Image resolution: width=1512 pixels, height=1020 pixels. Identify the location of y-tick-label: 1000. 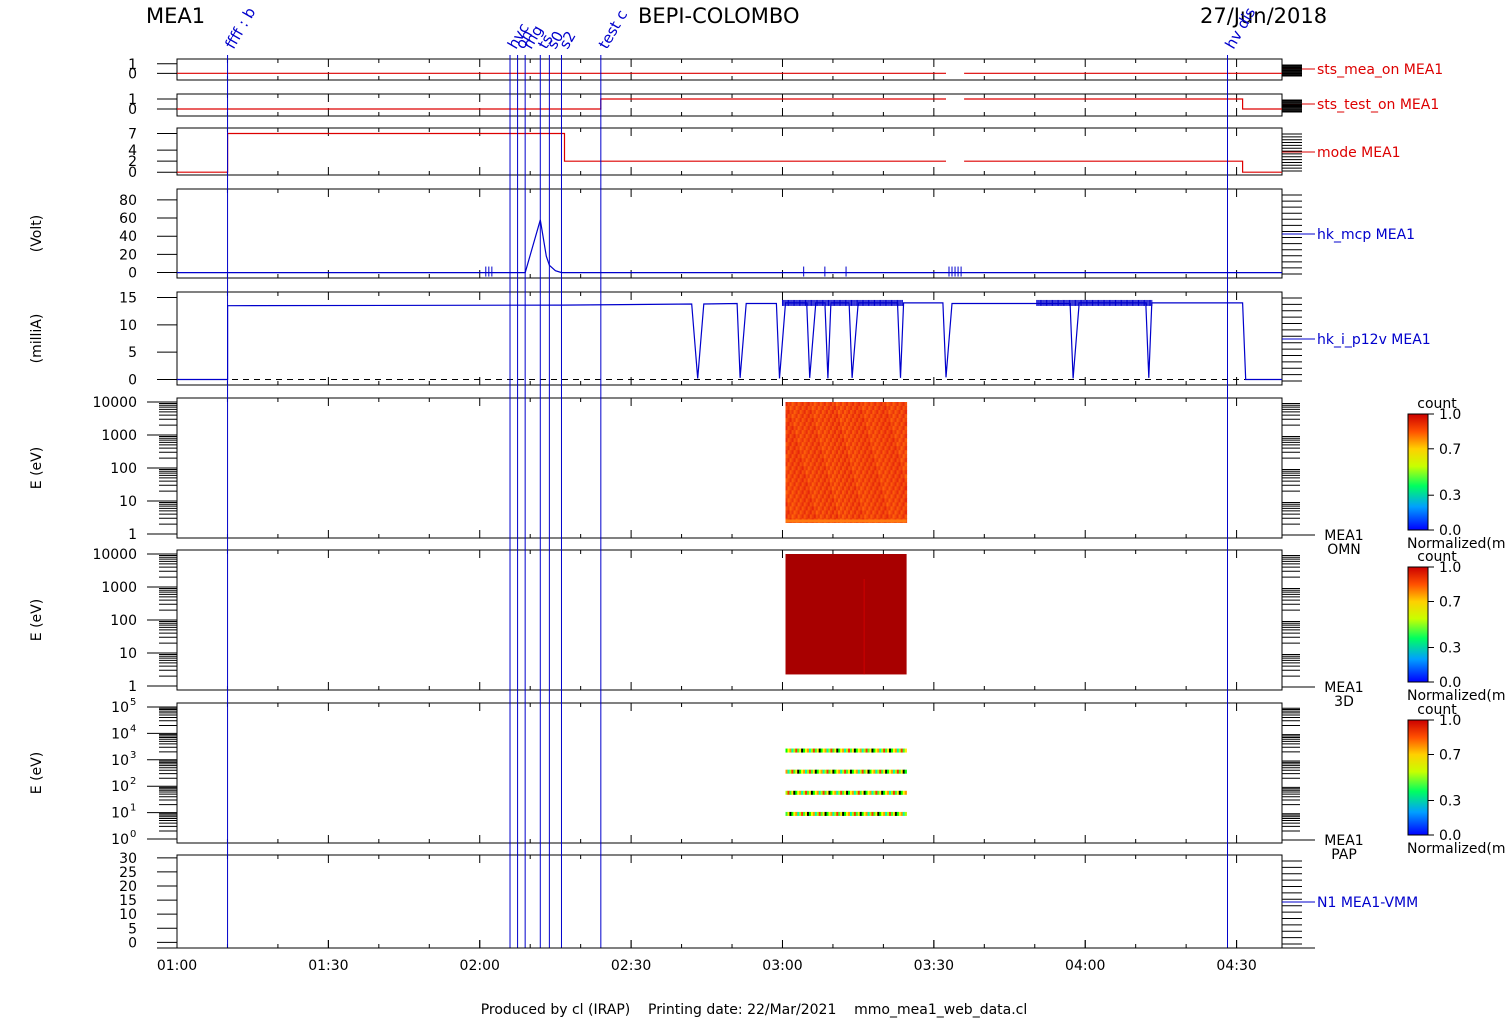
(119, 436).